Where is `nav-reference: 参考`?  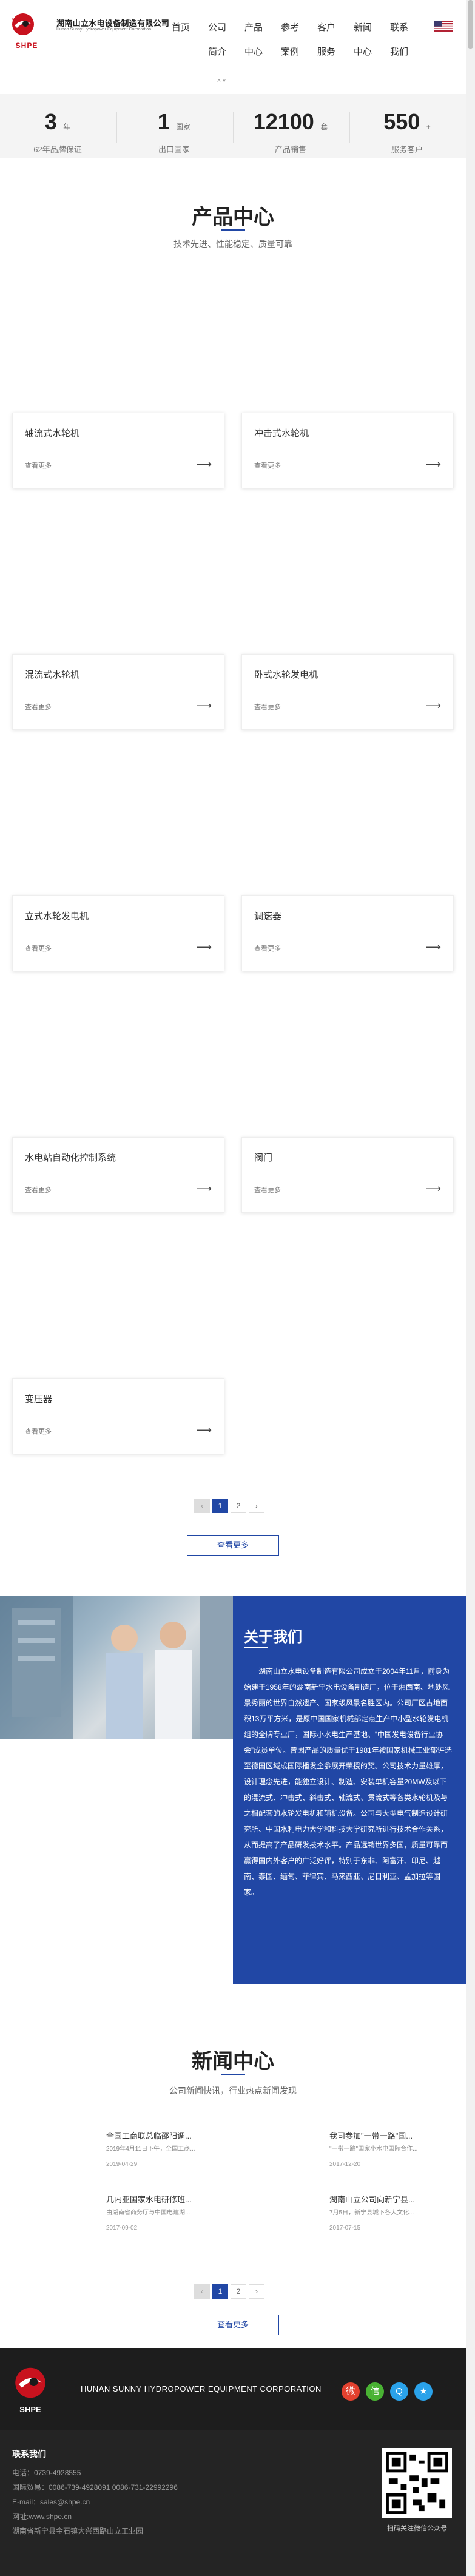 nav-reference: 参考 is located at coordinates (290, 27).